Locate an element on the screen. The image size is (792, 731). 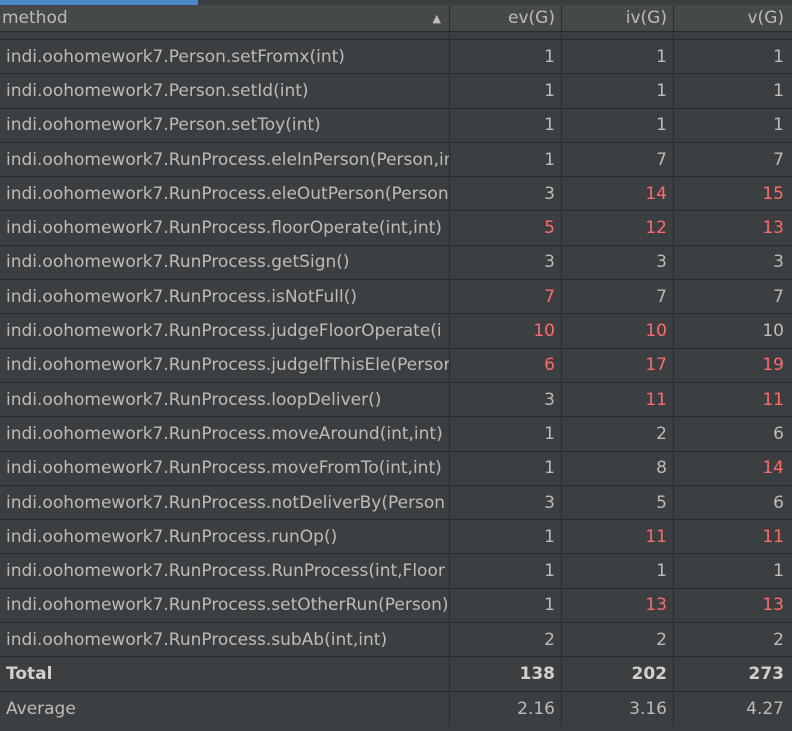
average-ev: 2.16 is located at coordinates (506, 708).